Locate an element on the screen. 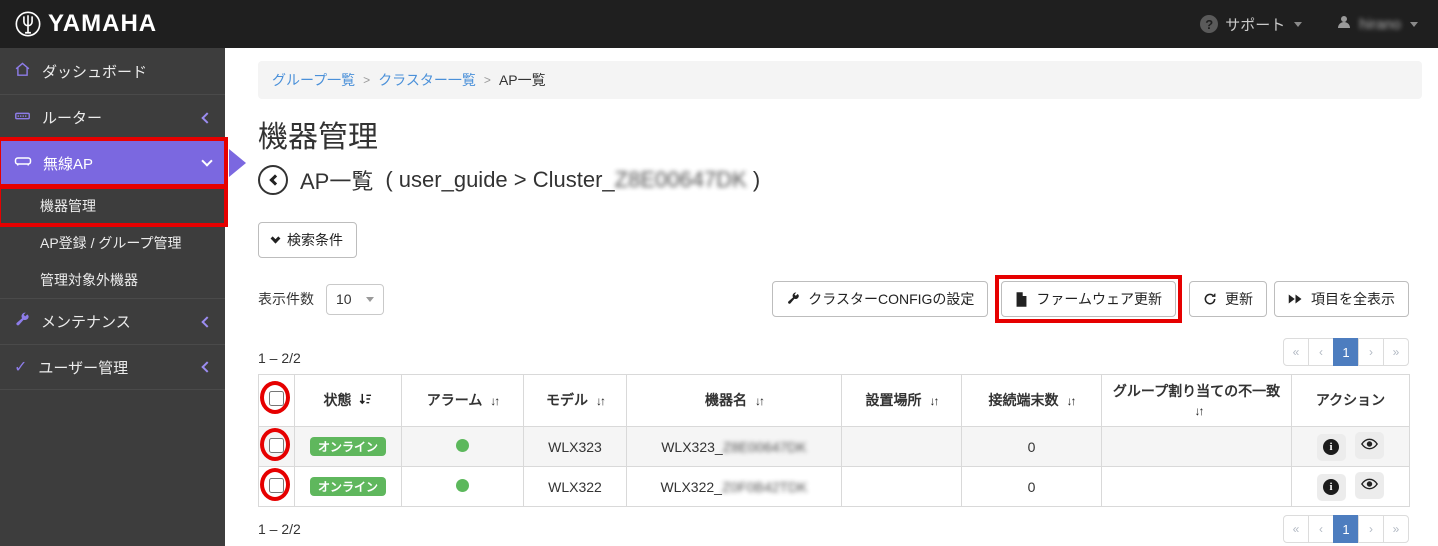 The height and width of the screenshot is (546, 1438). column-header-alarm: アラーム ↓↑ is located at coordinates (462, 400).